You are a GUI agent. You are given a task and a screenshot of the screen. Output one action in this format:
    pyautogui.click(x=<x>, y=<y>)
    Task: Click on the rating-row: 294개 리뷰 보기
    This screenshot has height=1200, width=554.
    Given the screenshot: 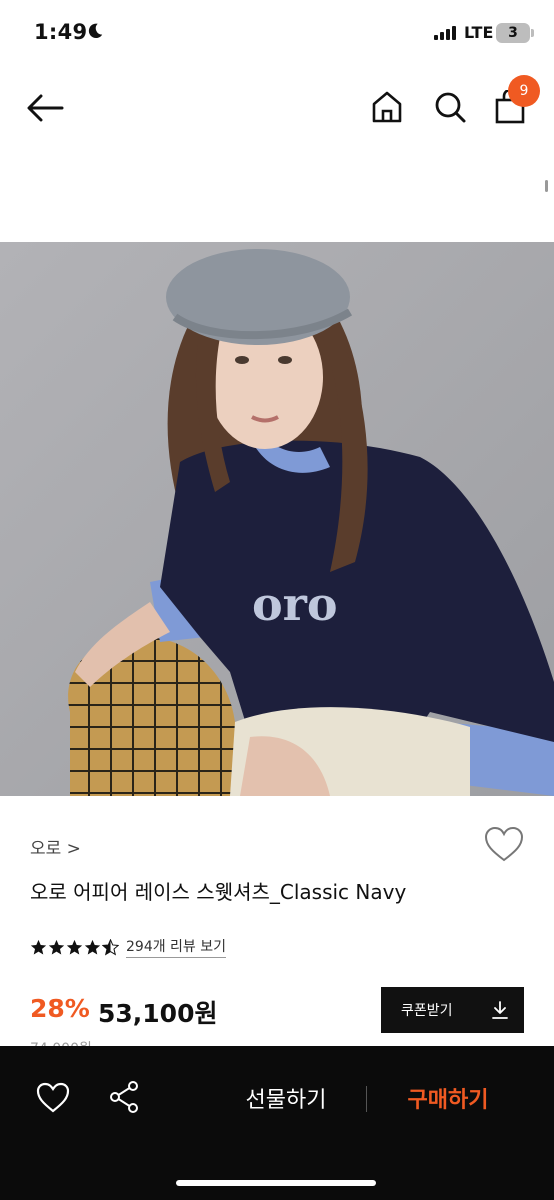 What is the action you would take?
    pyautogui.click(x=128, y=947)
    